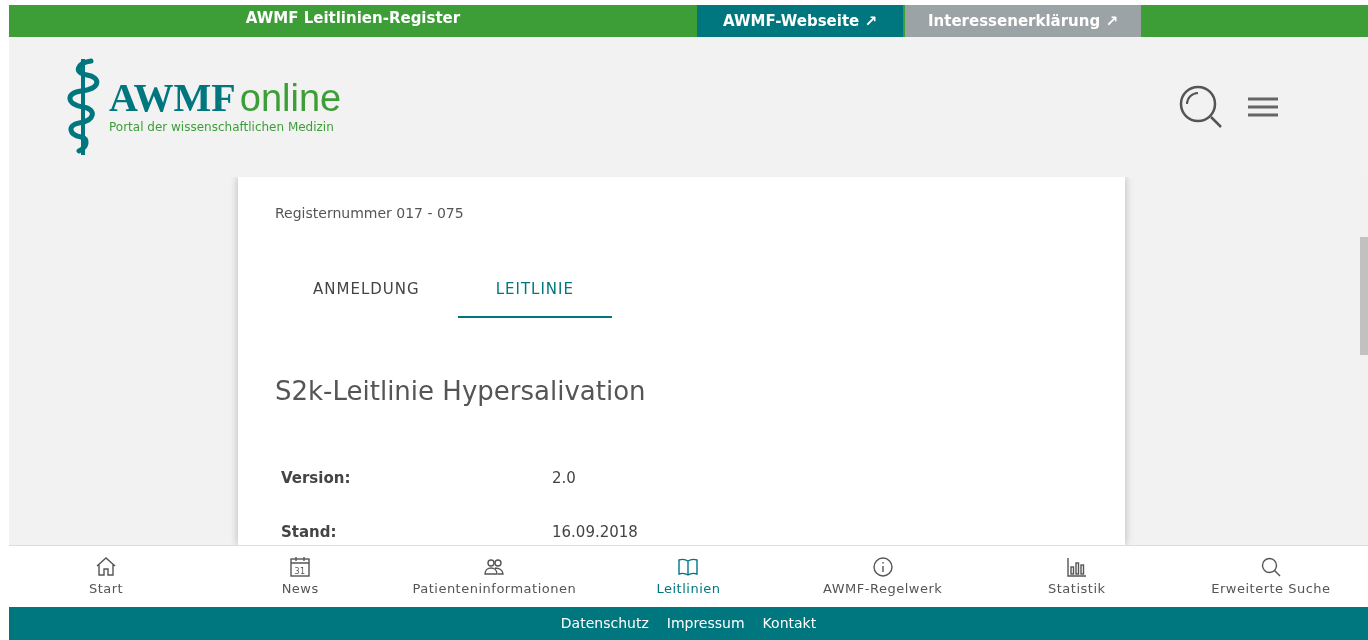 This screenshot has height=640, width=1368. Describe the element at coordinates (595, 532) in the screenshot. I see `field-value: 16.09.2018` at that location.